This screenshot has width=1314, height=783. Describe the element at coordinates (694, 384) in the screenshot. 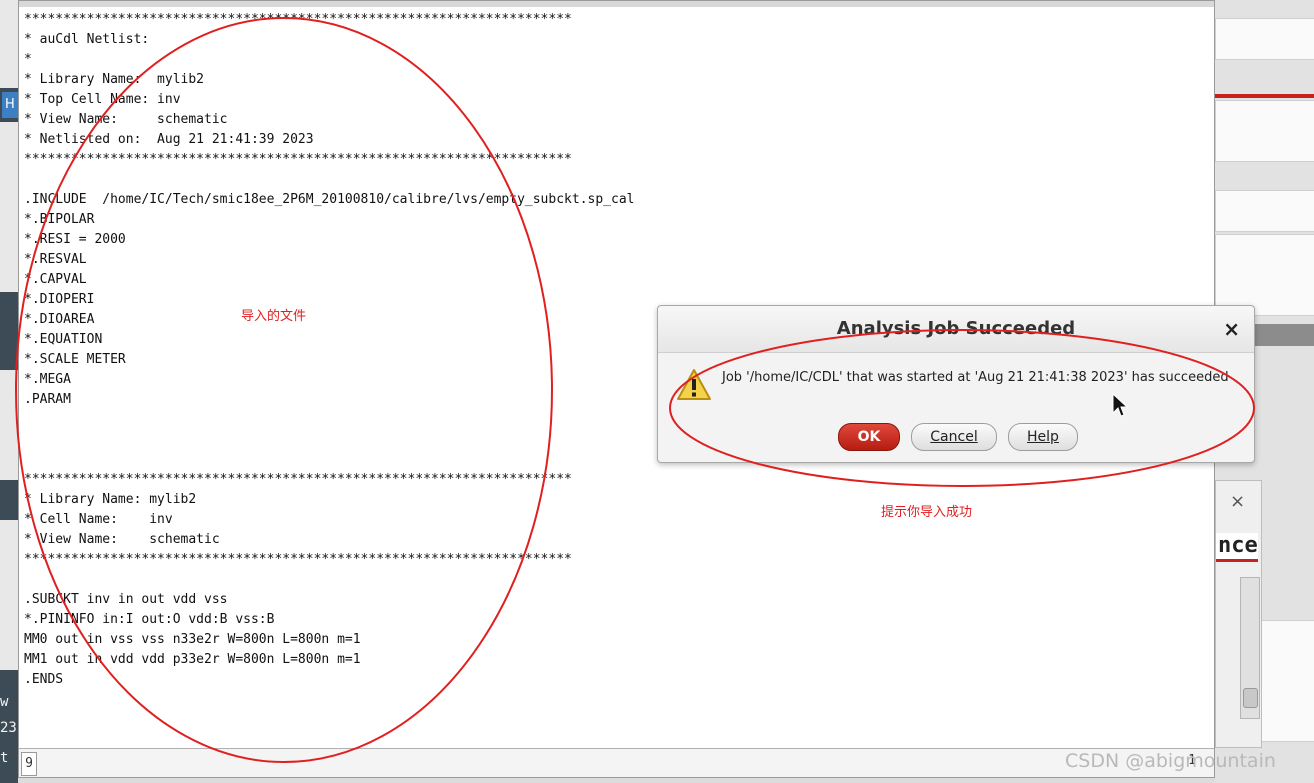

I see `warning-icon` at that location.